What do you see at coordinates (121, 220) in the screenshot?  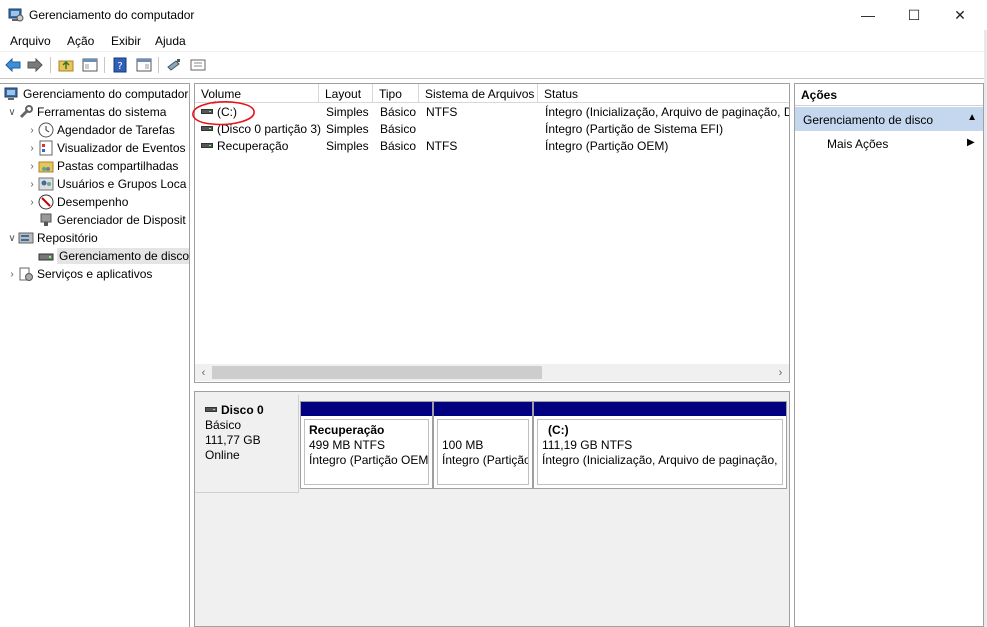 I see `tree-item-label: Gerenciador de Disposit` at bounding box center [121, 220].